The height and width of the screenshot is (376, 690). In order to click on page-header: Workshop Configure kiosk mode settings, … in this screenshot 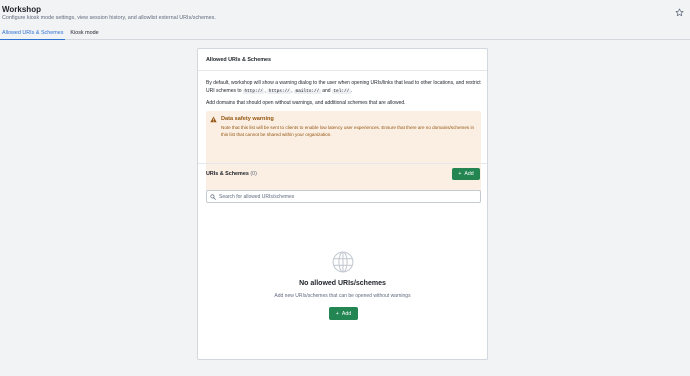, I will do `click(345, 20)`.